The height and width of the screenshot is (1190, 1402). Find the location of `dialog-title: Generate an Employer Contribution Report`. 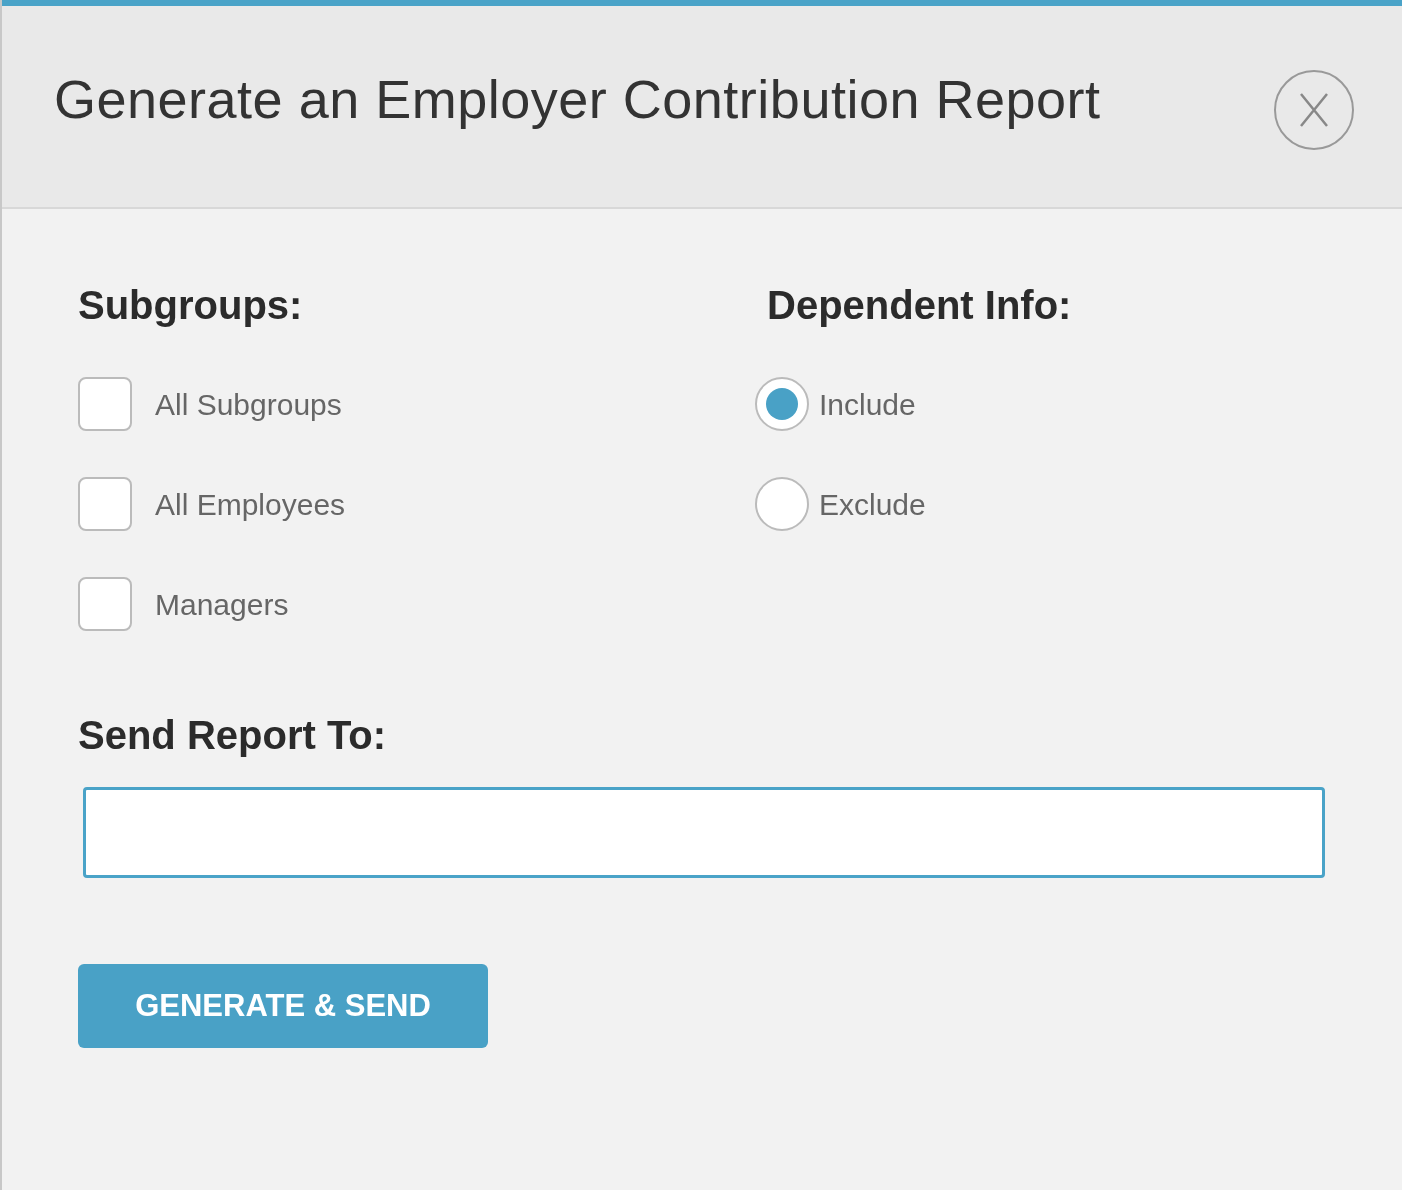

dialog-title: Generate an Employer Contribution Report is located at coordinates (577, 99).